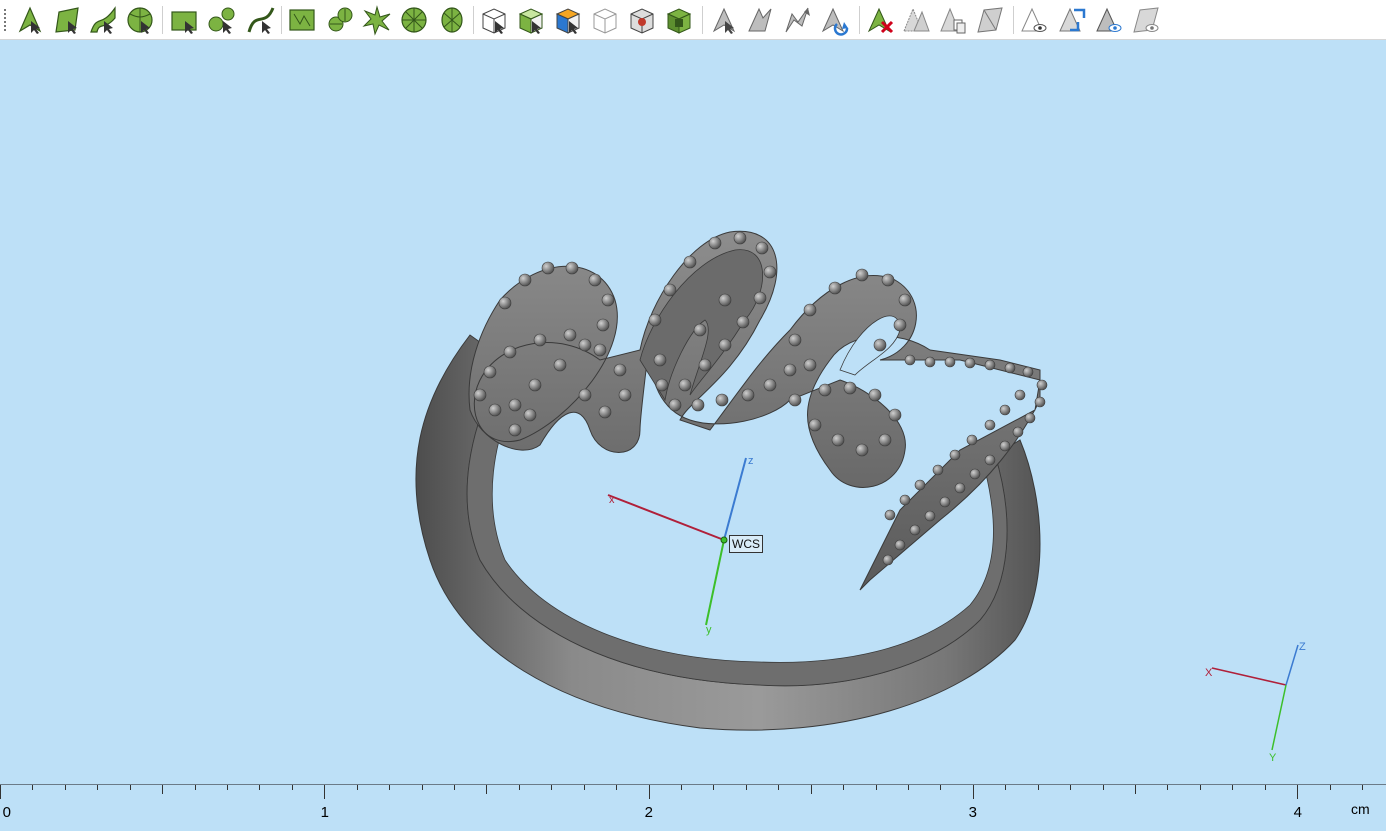  Describe the element at coordinates (1209, 673) in the screenshot. I see `corner-x-label: X` at that location.